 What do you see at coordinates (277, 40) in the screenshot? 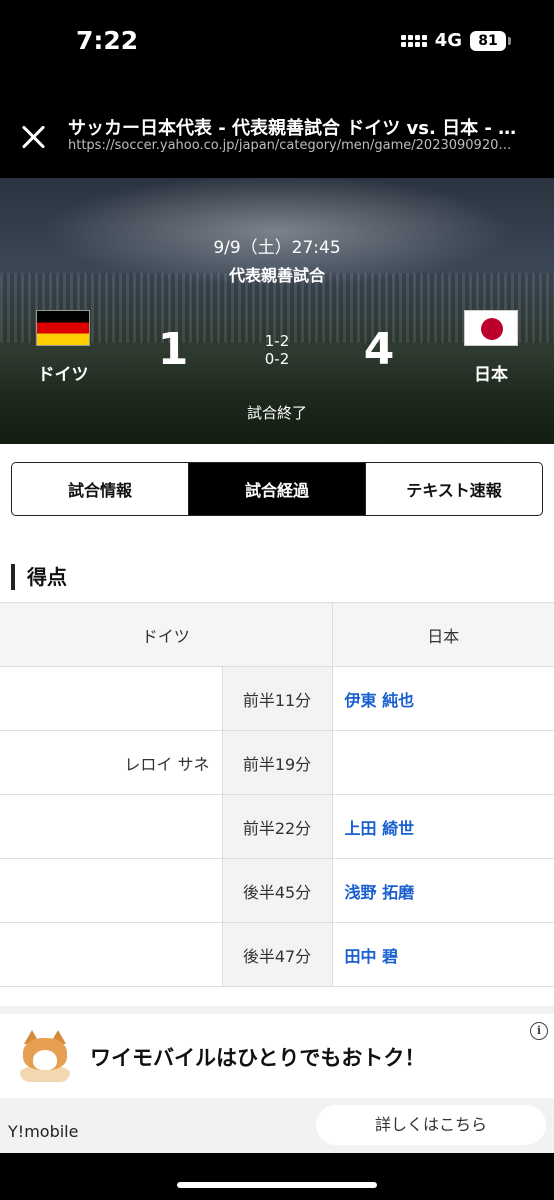
I see `status-bar: 7:22 4G 81` at bounding box center [277, 40].